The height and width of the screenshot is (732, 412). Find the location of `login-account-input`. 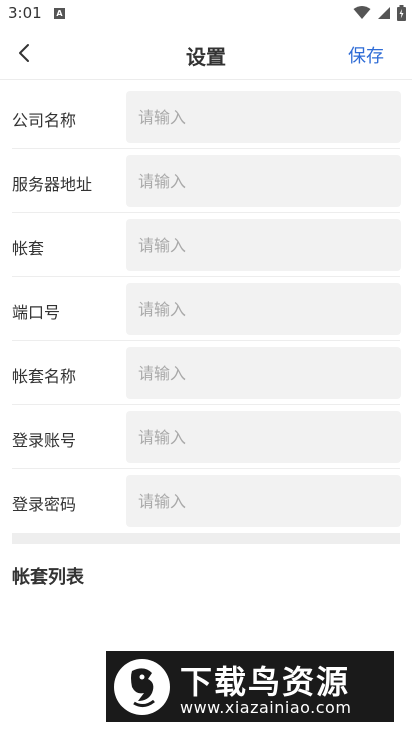

login-account-input is located at coordinates (263, 437).